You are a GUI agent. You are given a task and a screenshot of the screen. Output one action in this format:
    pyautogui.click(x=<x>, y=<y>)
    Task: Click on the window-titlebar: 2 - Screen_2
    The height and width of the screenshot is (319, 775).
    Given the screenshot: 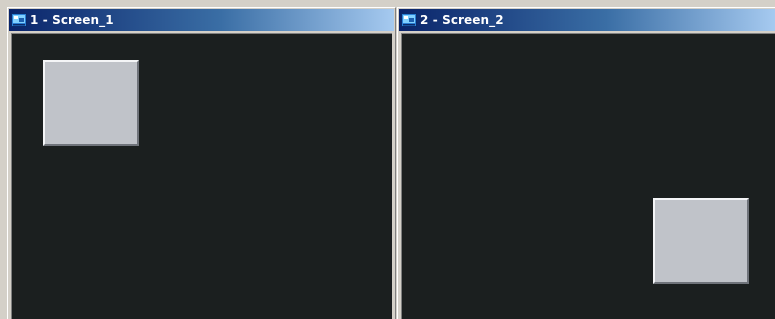 What is the action you would take?
    pyautogui.click(x=587, y=20)
    